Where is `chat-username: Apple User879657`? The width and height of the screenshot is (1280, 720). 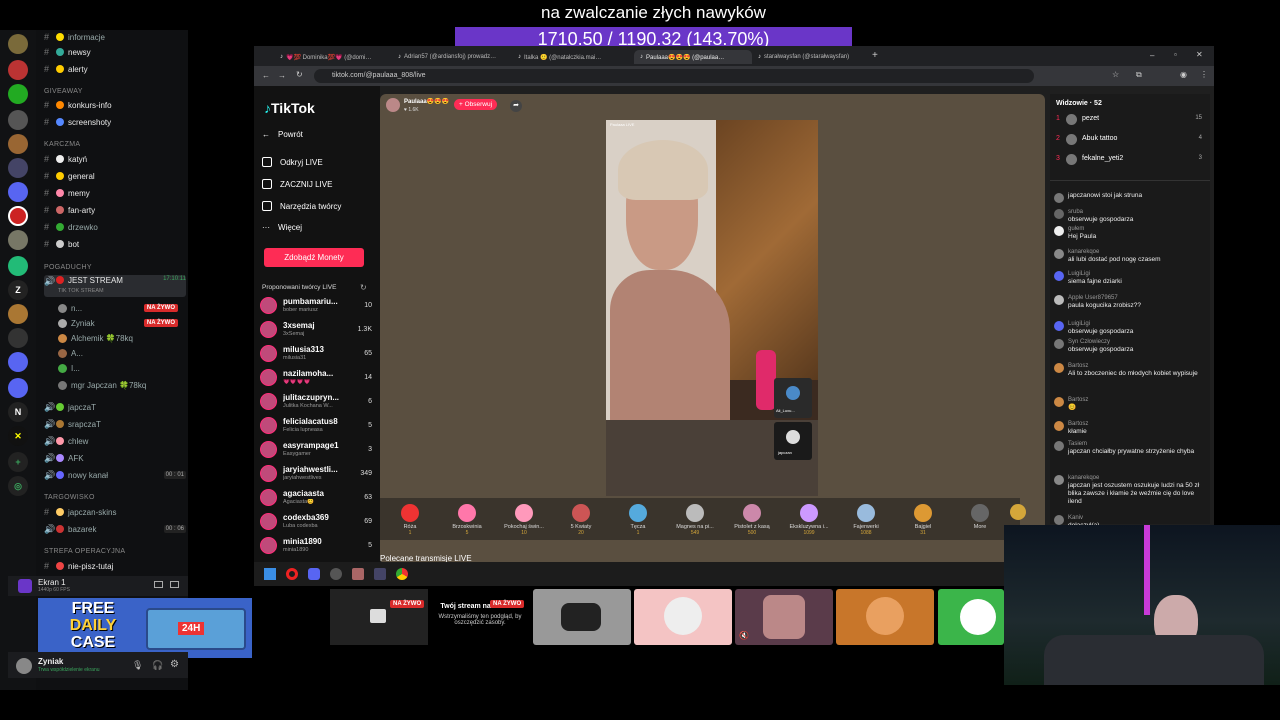 chat-username: Apple User879657 is located at coordinates (1136, 298).